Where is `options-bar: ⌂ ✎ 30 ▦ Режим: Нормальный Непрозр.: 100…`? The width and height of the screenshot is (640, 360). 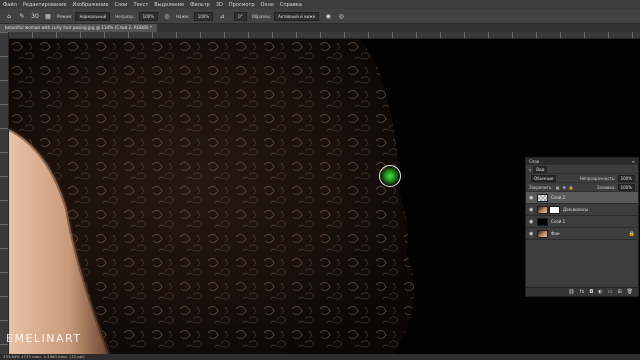 options-bar: ⌂ ✎ 30 ▦ Режим: Нормальный Непрозр.: 100… is located at coordinates (320, 16).